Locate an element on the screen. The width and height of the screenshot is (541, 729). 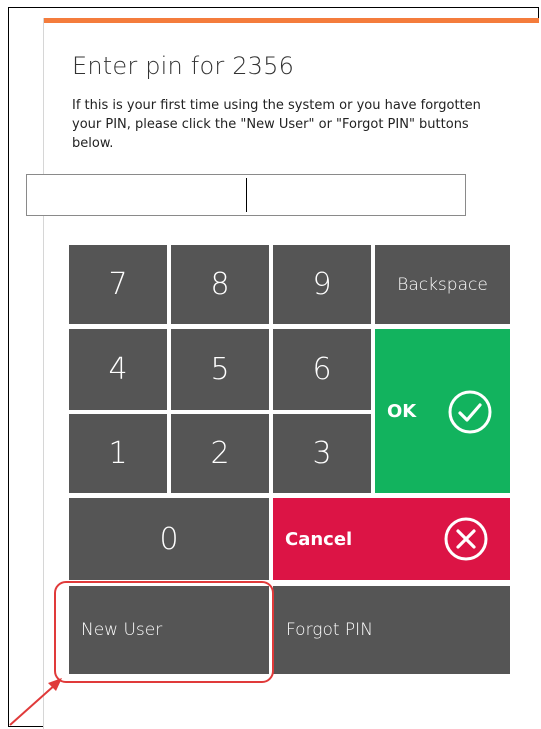
ok-button: OK is located at coordinates (442, 411).